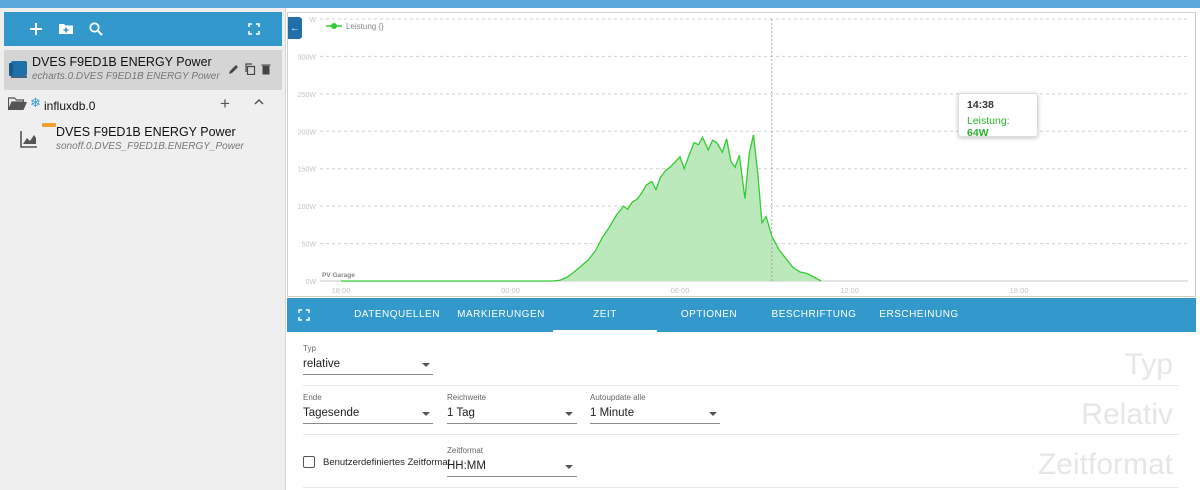 The width and height of the screenshot is (1200, 490). What do you see at coordinates (254, 29) in the screenshot?
I see `fullscreen-icon` at bounding box center [254, 29].